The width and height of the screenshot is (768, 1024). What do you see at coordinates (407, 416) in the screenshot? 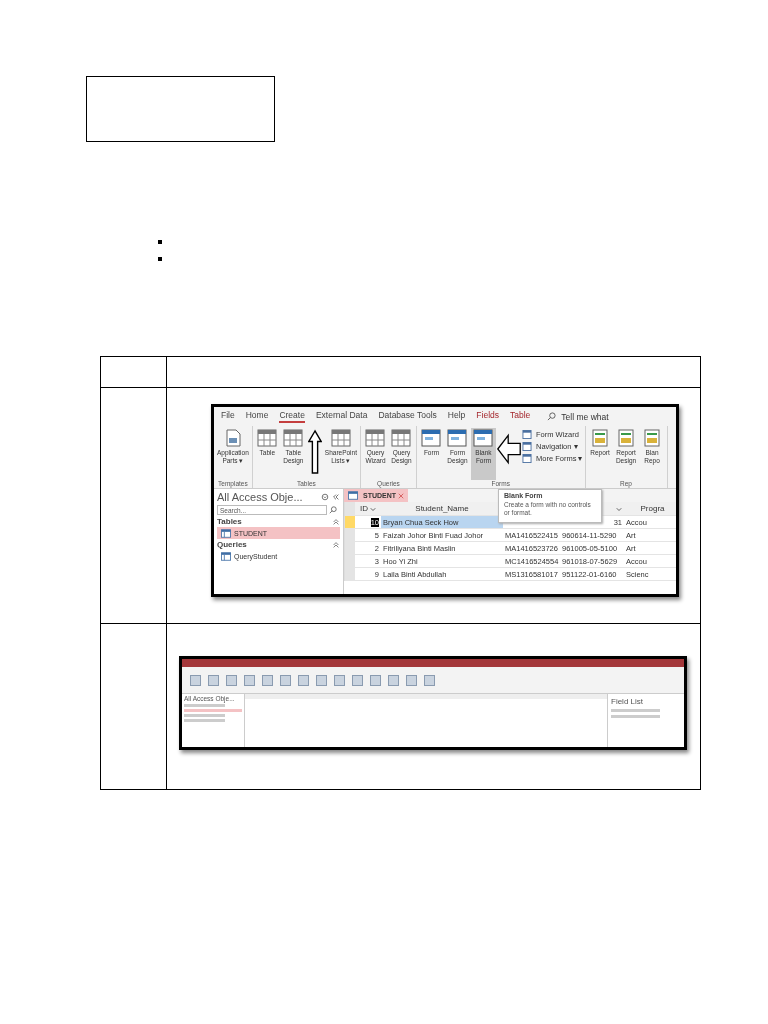
I see `ribbon-tab: Database Tools` at bounding box center [407, 416].